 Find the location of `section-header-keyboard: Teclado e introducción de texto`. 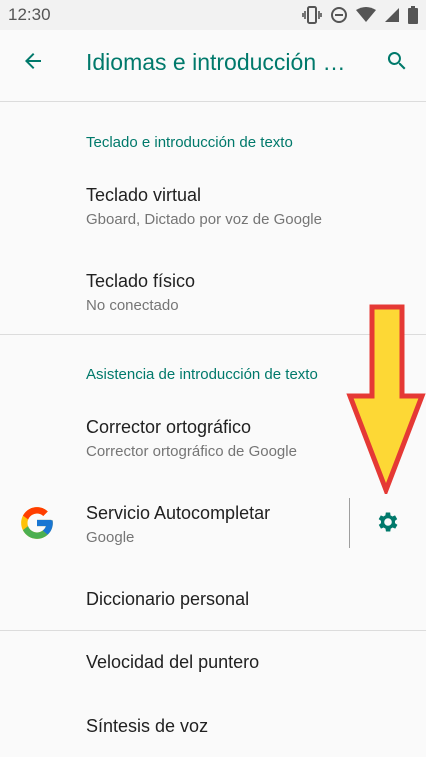

section-header-keyboard: Teclado e introducción de texto is located at coordinates (189, 142).